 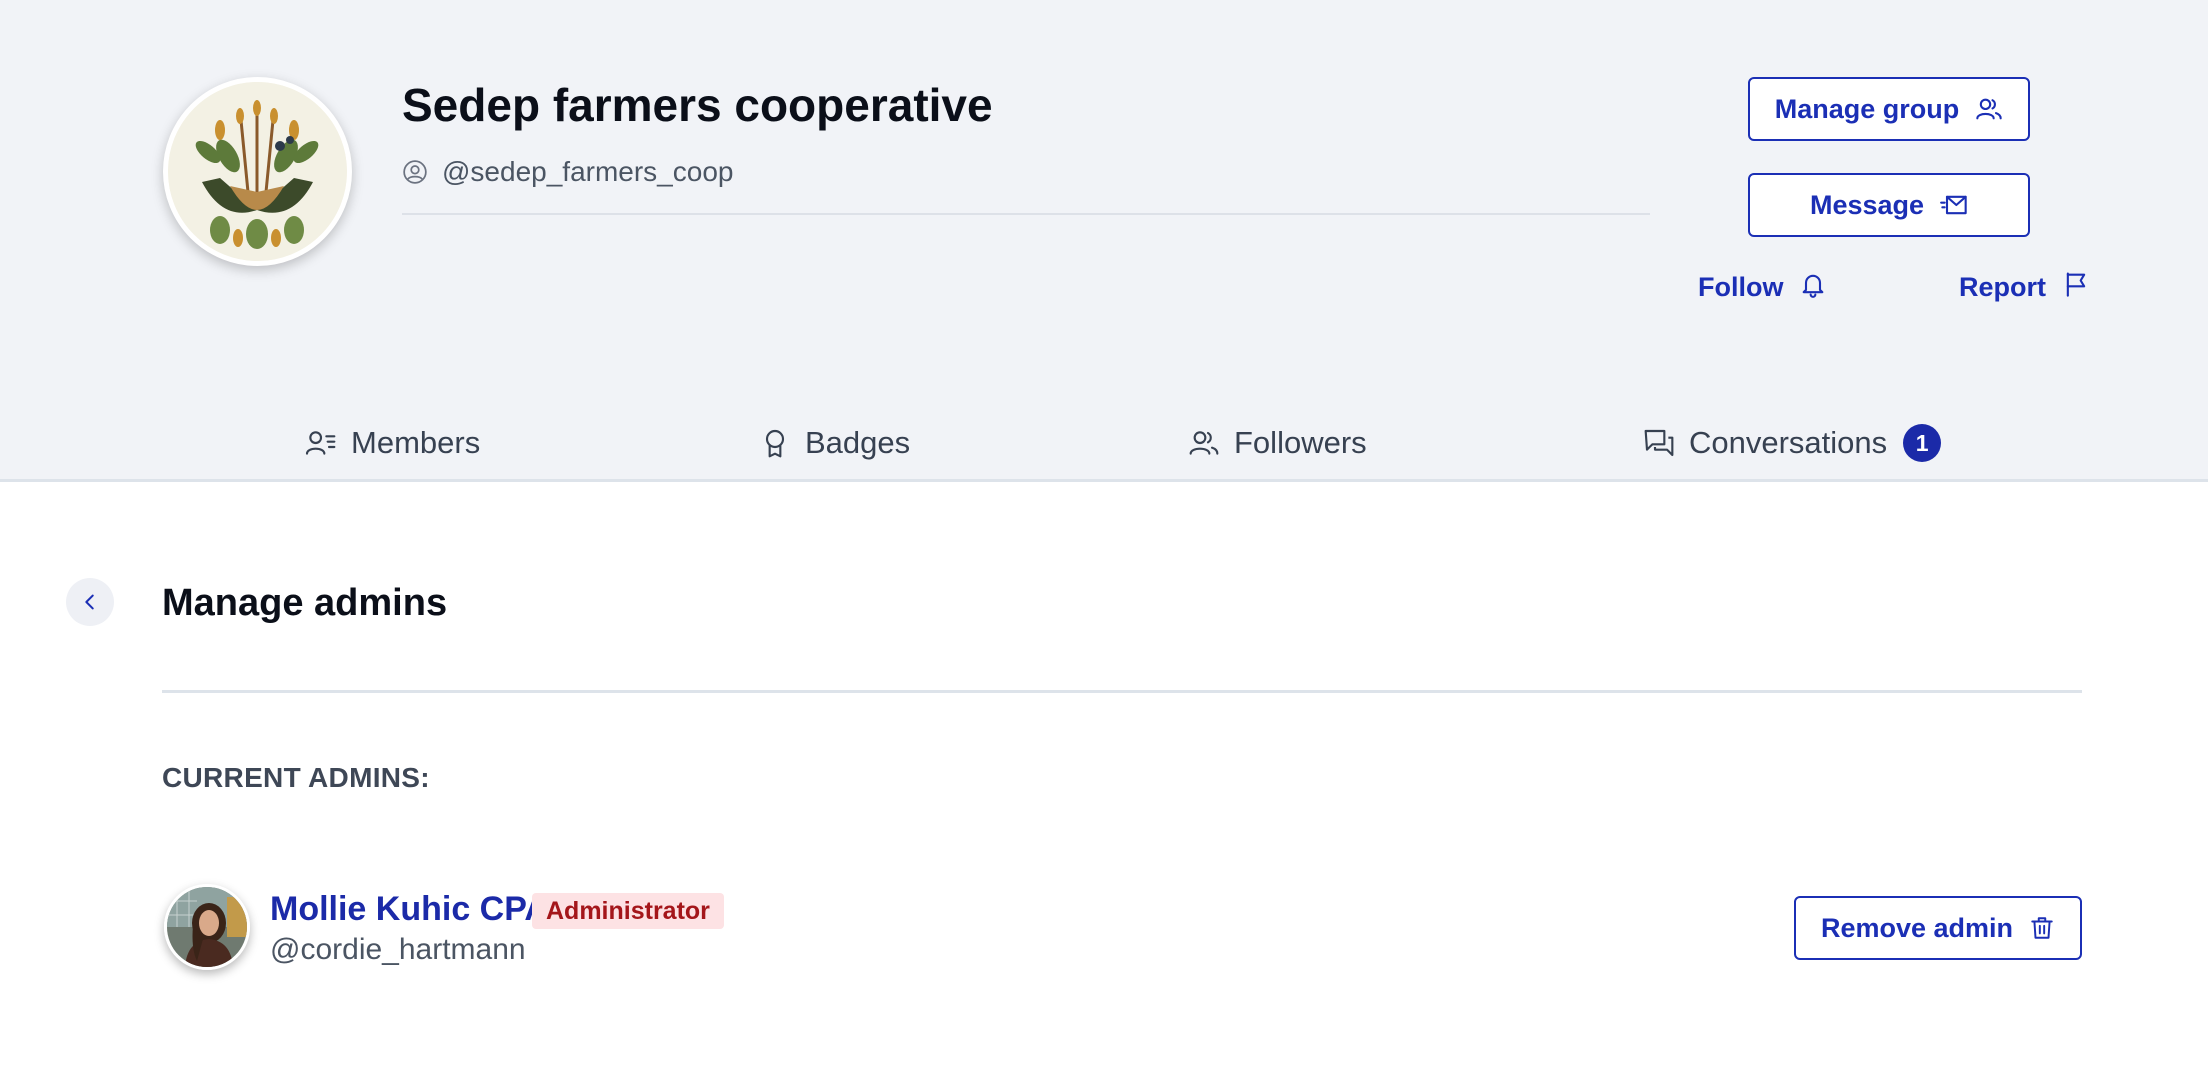 I want to click on group-avatar, so click(x=257, y=171).